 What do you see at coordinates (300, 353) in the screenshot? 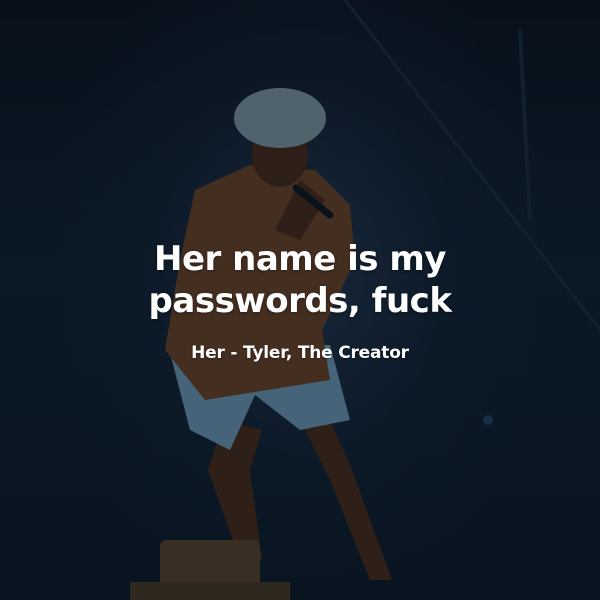
I see `song-attribution: Her - Tyler, The Creator` at bounding box center [300, 353].